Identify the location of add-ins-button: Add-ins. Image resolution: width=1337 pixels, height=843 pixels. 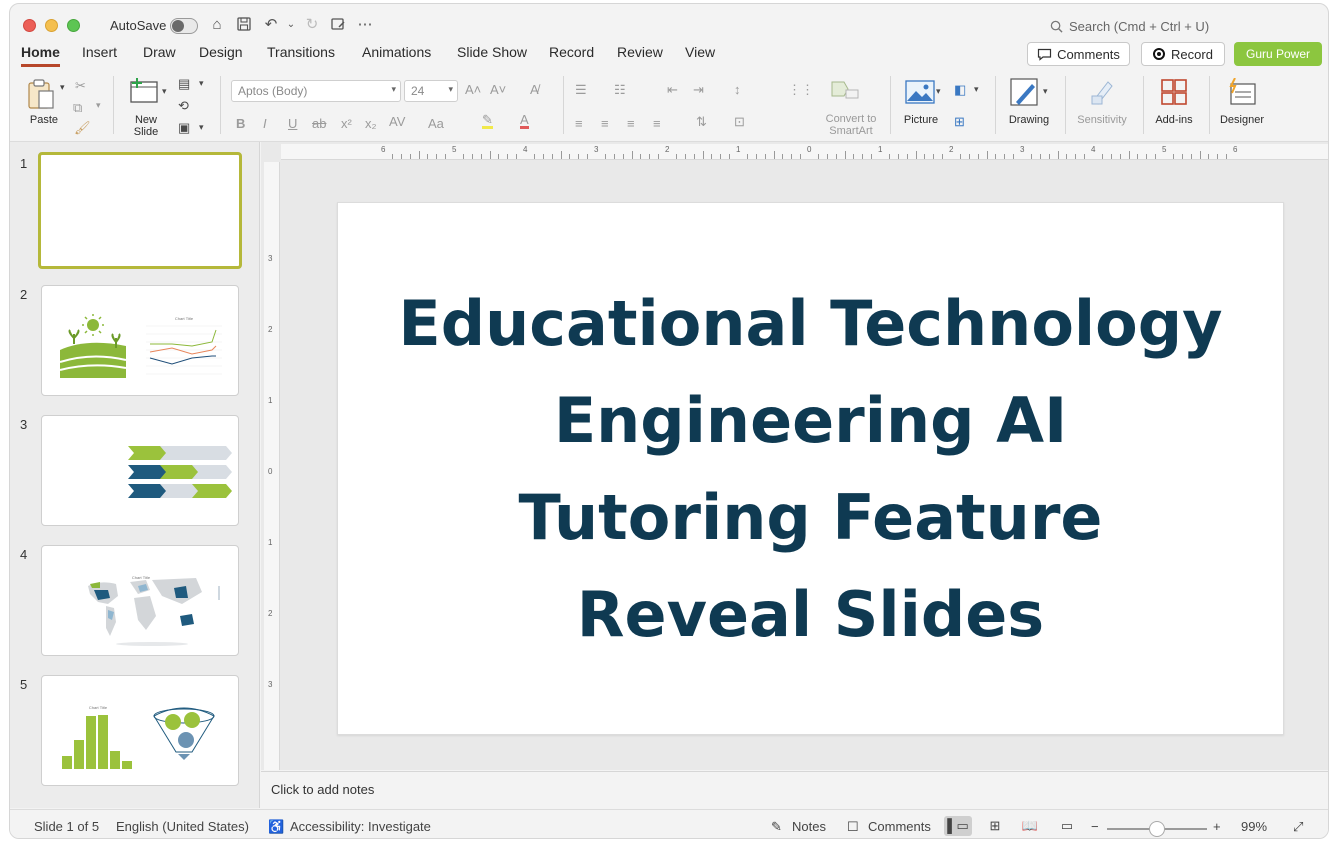
(1174, 106).